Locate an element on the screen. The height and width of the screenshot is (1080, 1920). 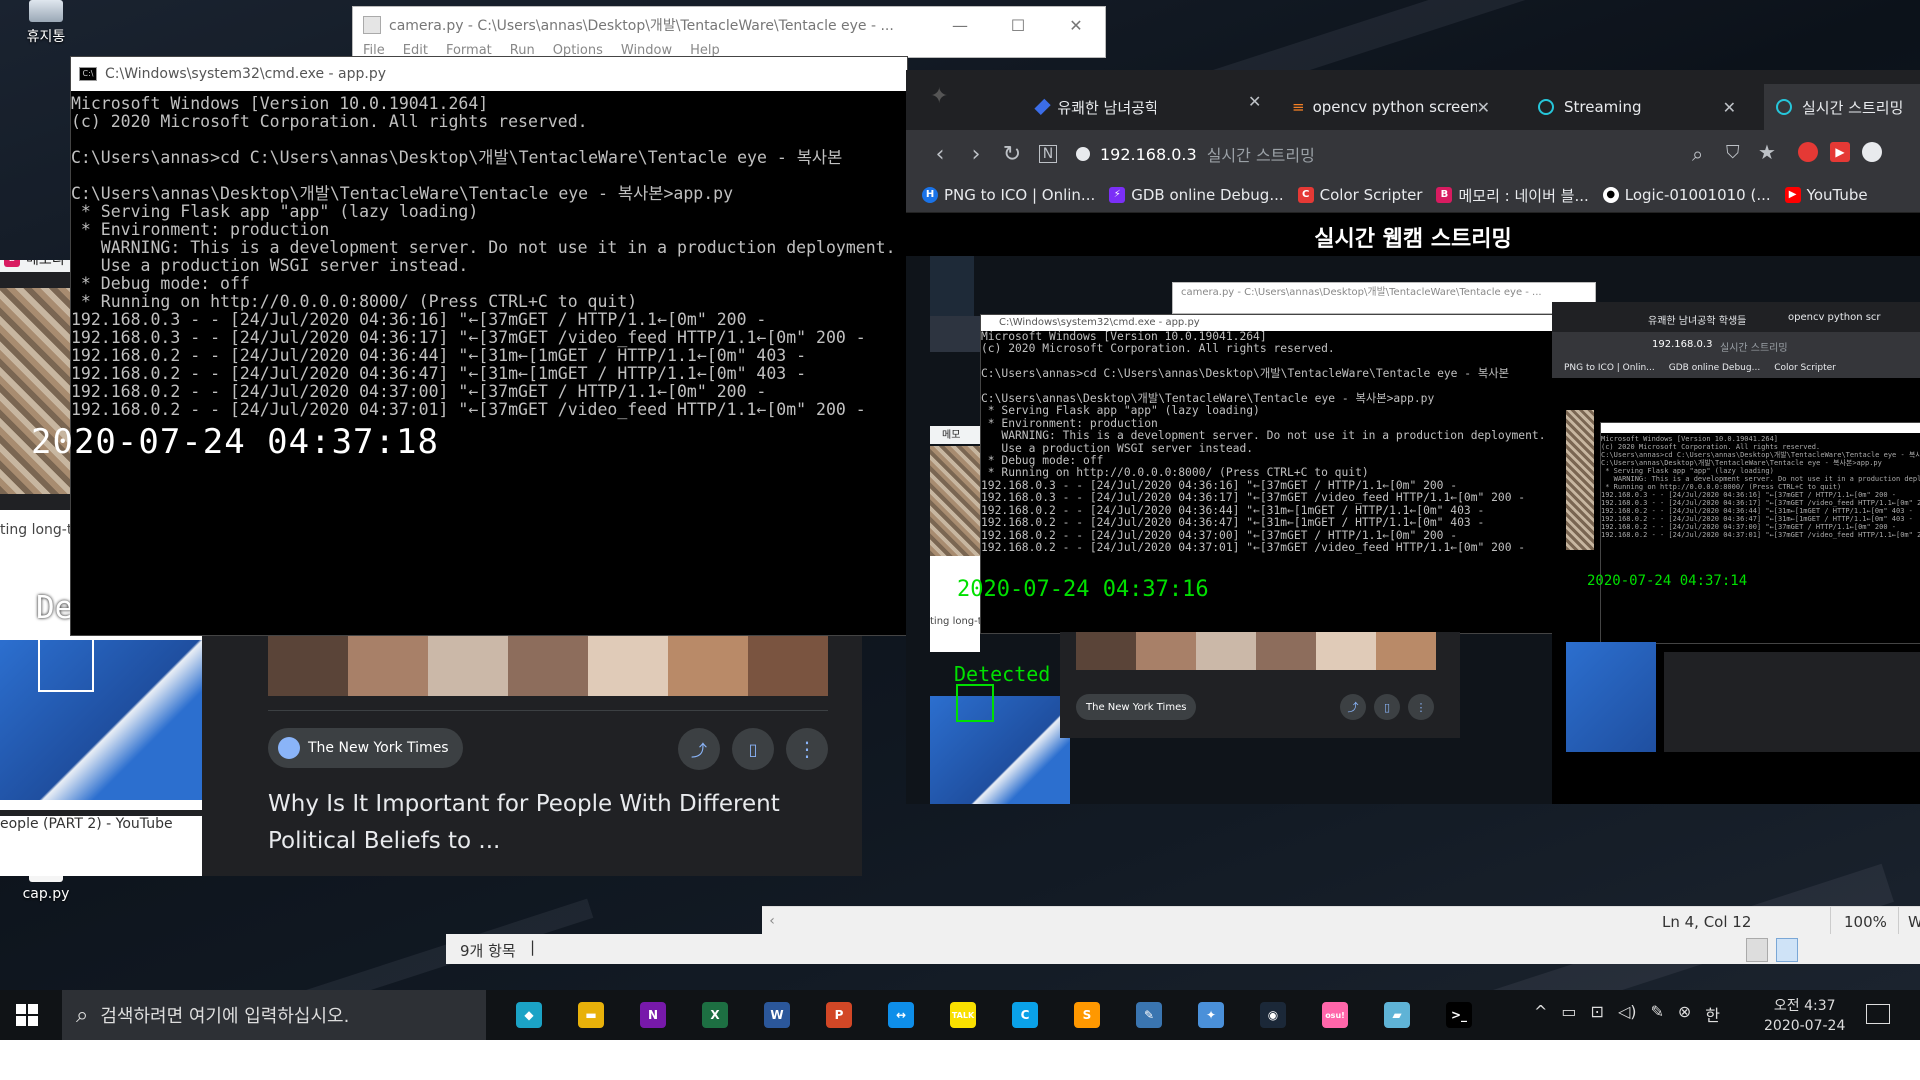
network-icon: ⊡ is located at coordinates (1597, 1014).